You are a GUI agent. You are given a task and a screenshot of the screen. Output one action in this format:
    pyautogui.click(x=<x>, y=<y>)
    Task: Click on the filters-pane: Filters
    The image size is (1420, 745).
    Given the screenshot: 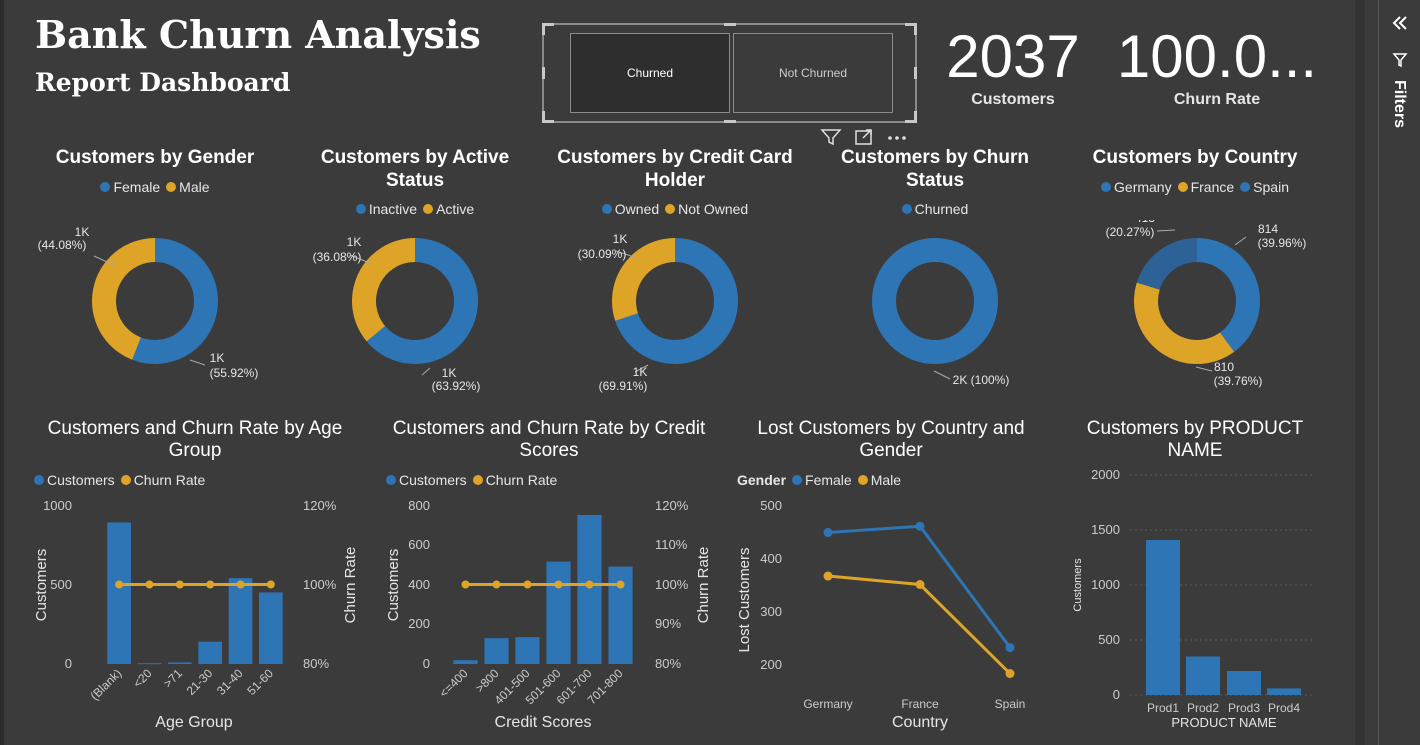 What is the action you would take?
    pyautogui.click(x=1399, y=372)
    